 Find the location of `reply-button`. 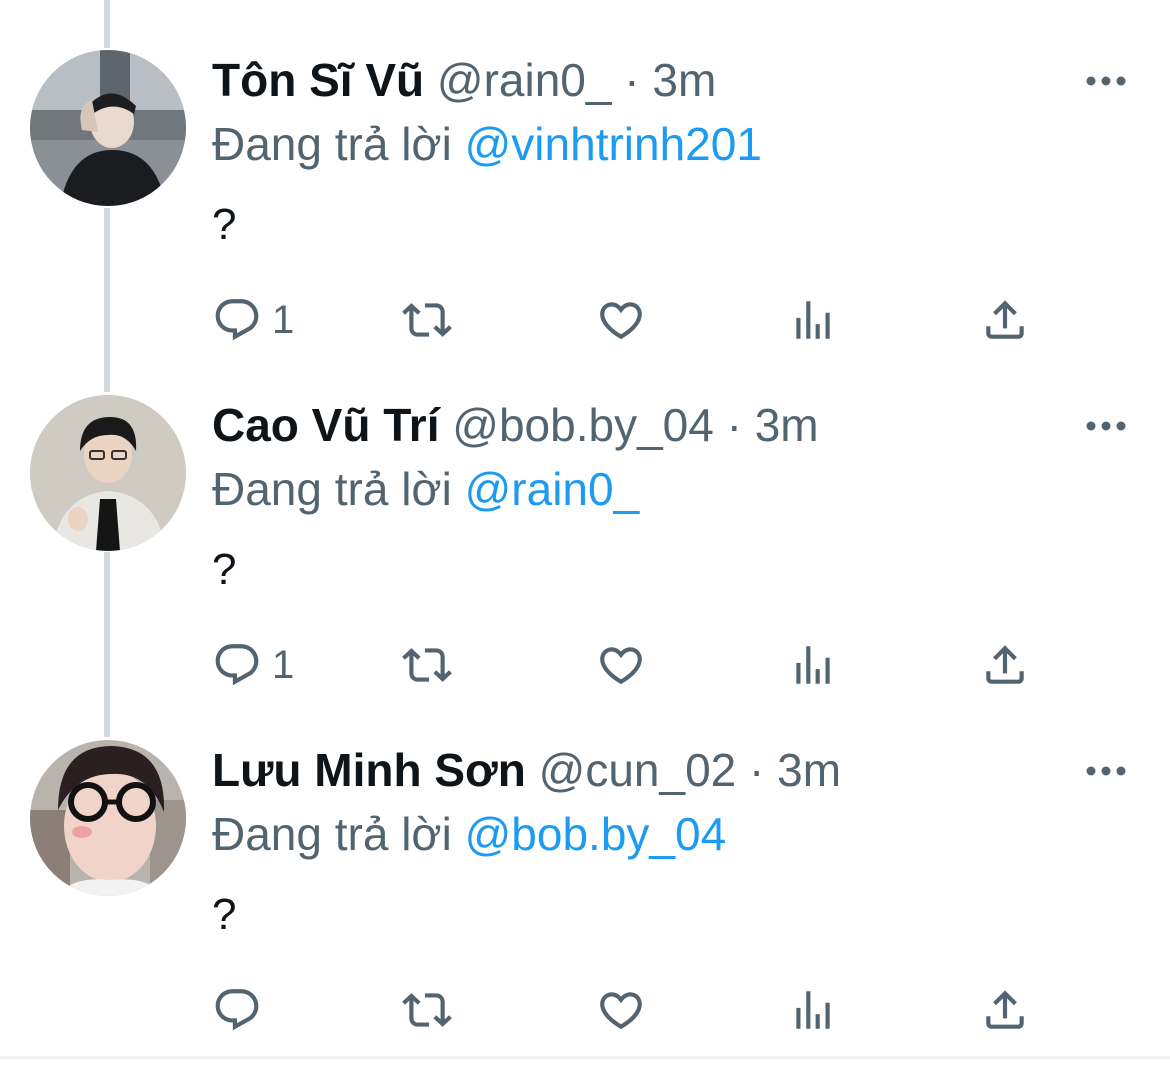

reply-button is located at coordinates (242, 1010).